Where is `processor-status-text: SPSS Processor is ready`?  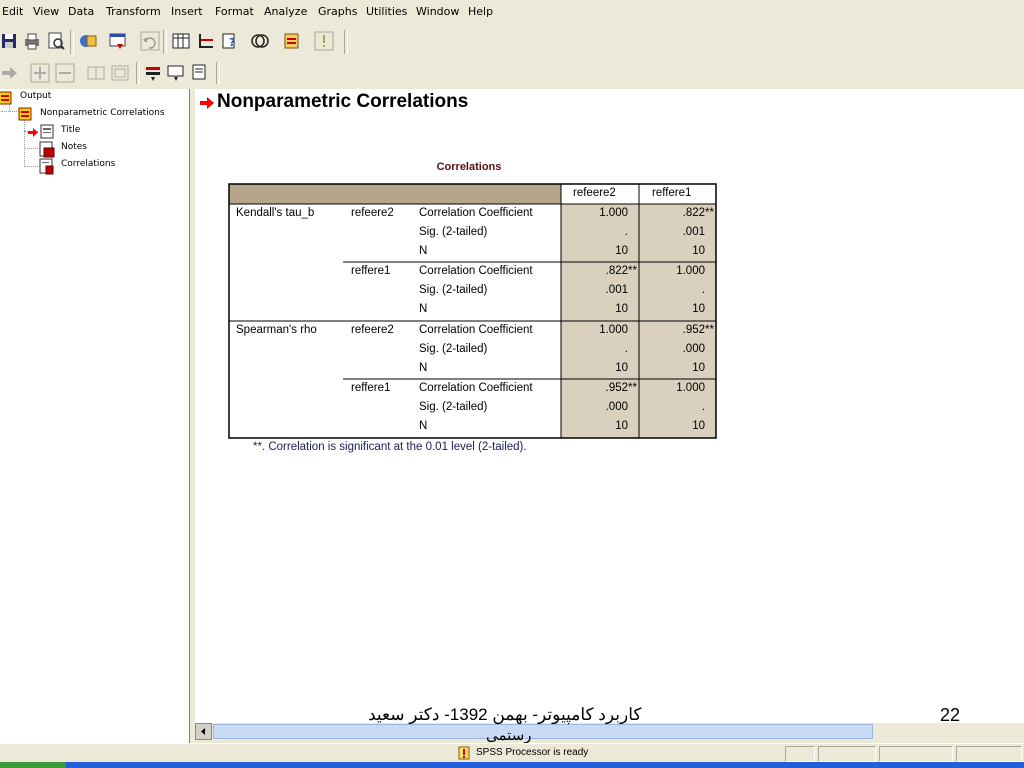
processor-status-text: SPSS Processor is ready is located at coordinates (532, 752).